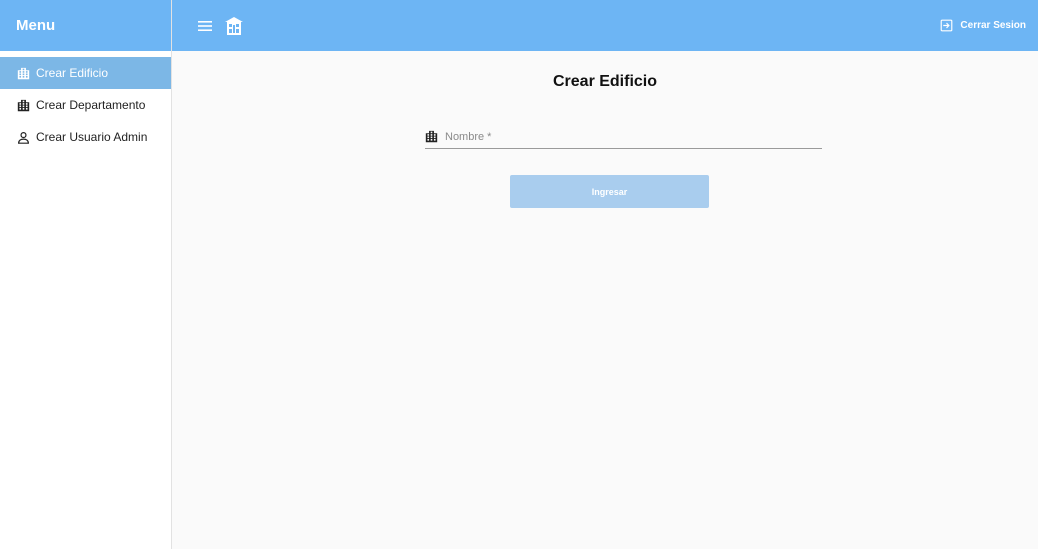  Describe the element at coordinates (85, 25) in the screenshot. I see `sidebar-title: Menu` at that location.